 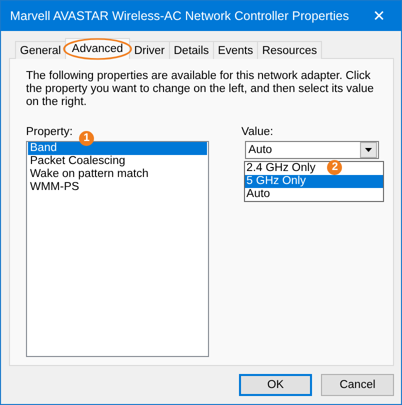 What do you see at coordinates (368, 150) in the screenshot?
I see `dropdown-arrow-icon` at bounding box center [368, 150].